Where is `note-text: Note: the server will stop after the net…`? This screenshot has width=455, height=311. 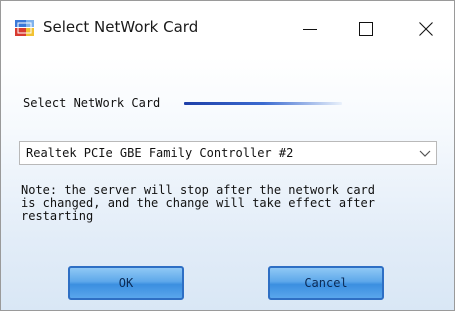
note-text: Note: the server will stop after the net… is located at coordinates (198, 203).